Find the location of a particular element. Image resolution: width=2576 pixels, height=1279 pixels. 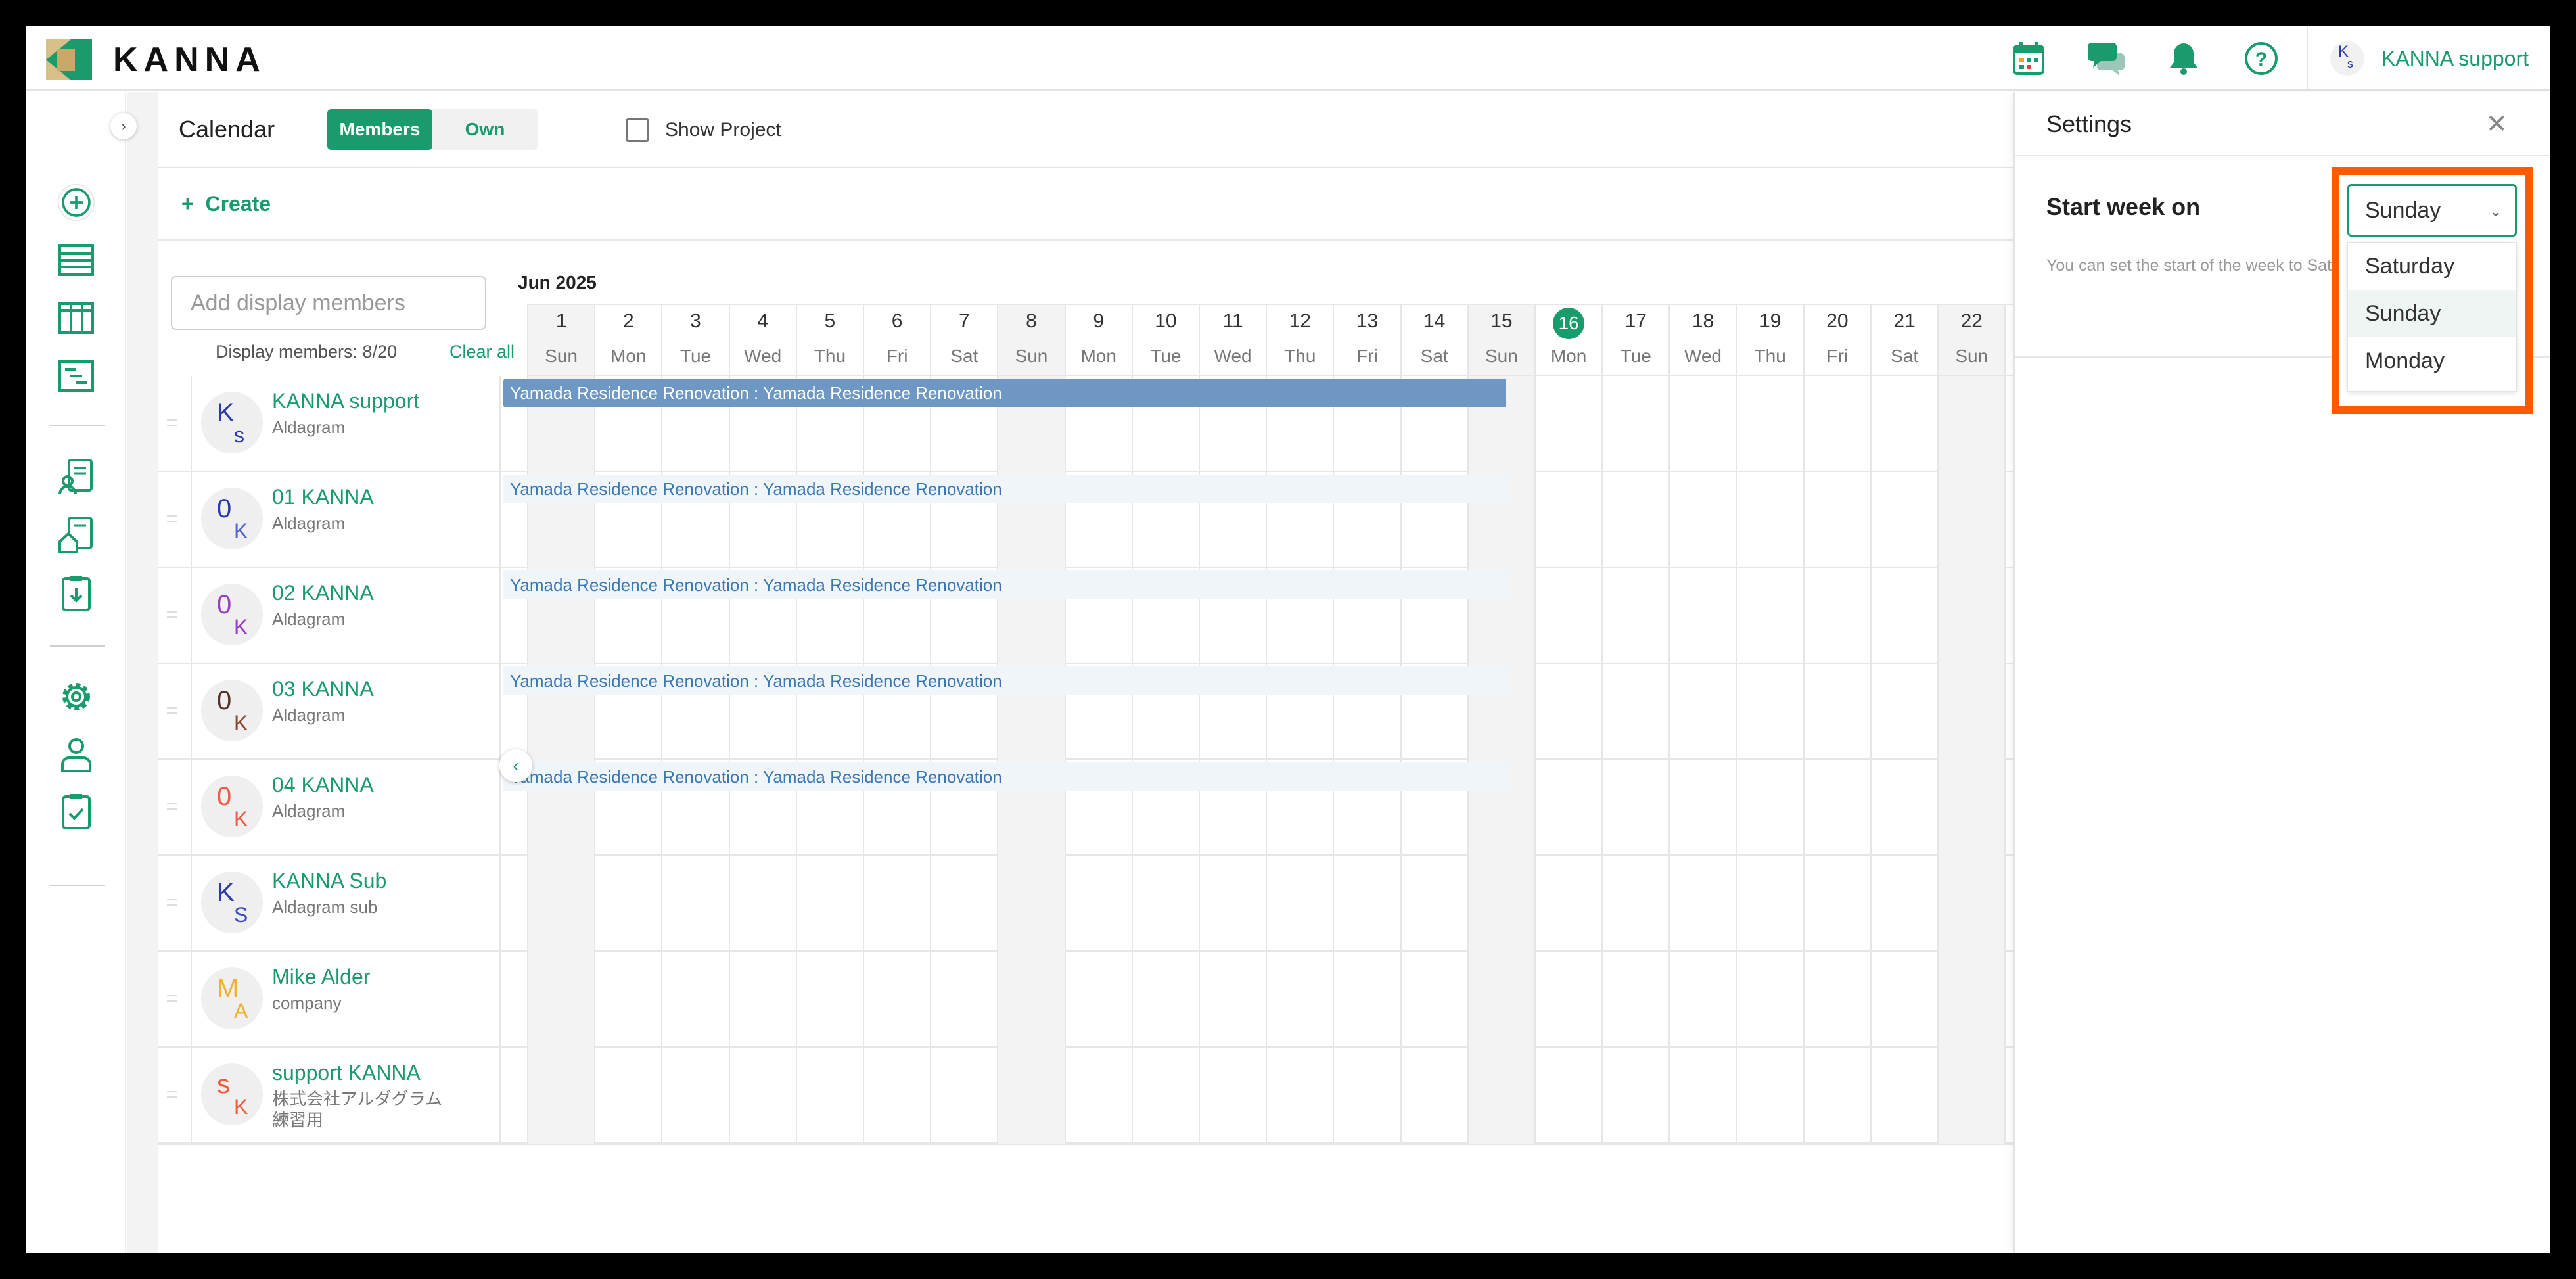

clipboard-download-icon is located at coordinates (76, 593).